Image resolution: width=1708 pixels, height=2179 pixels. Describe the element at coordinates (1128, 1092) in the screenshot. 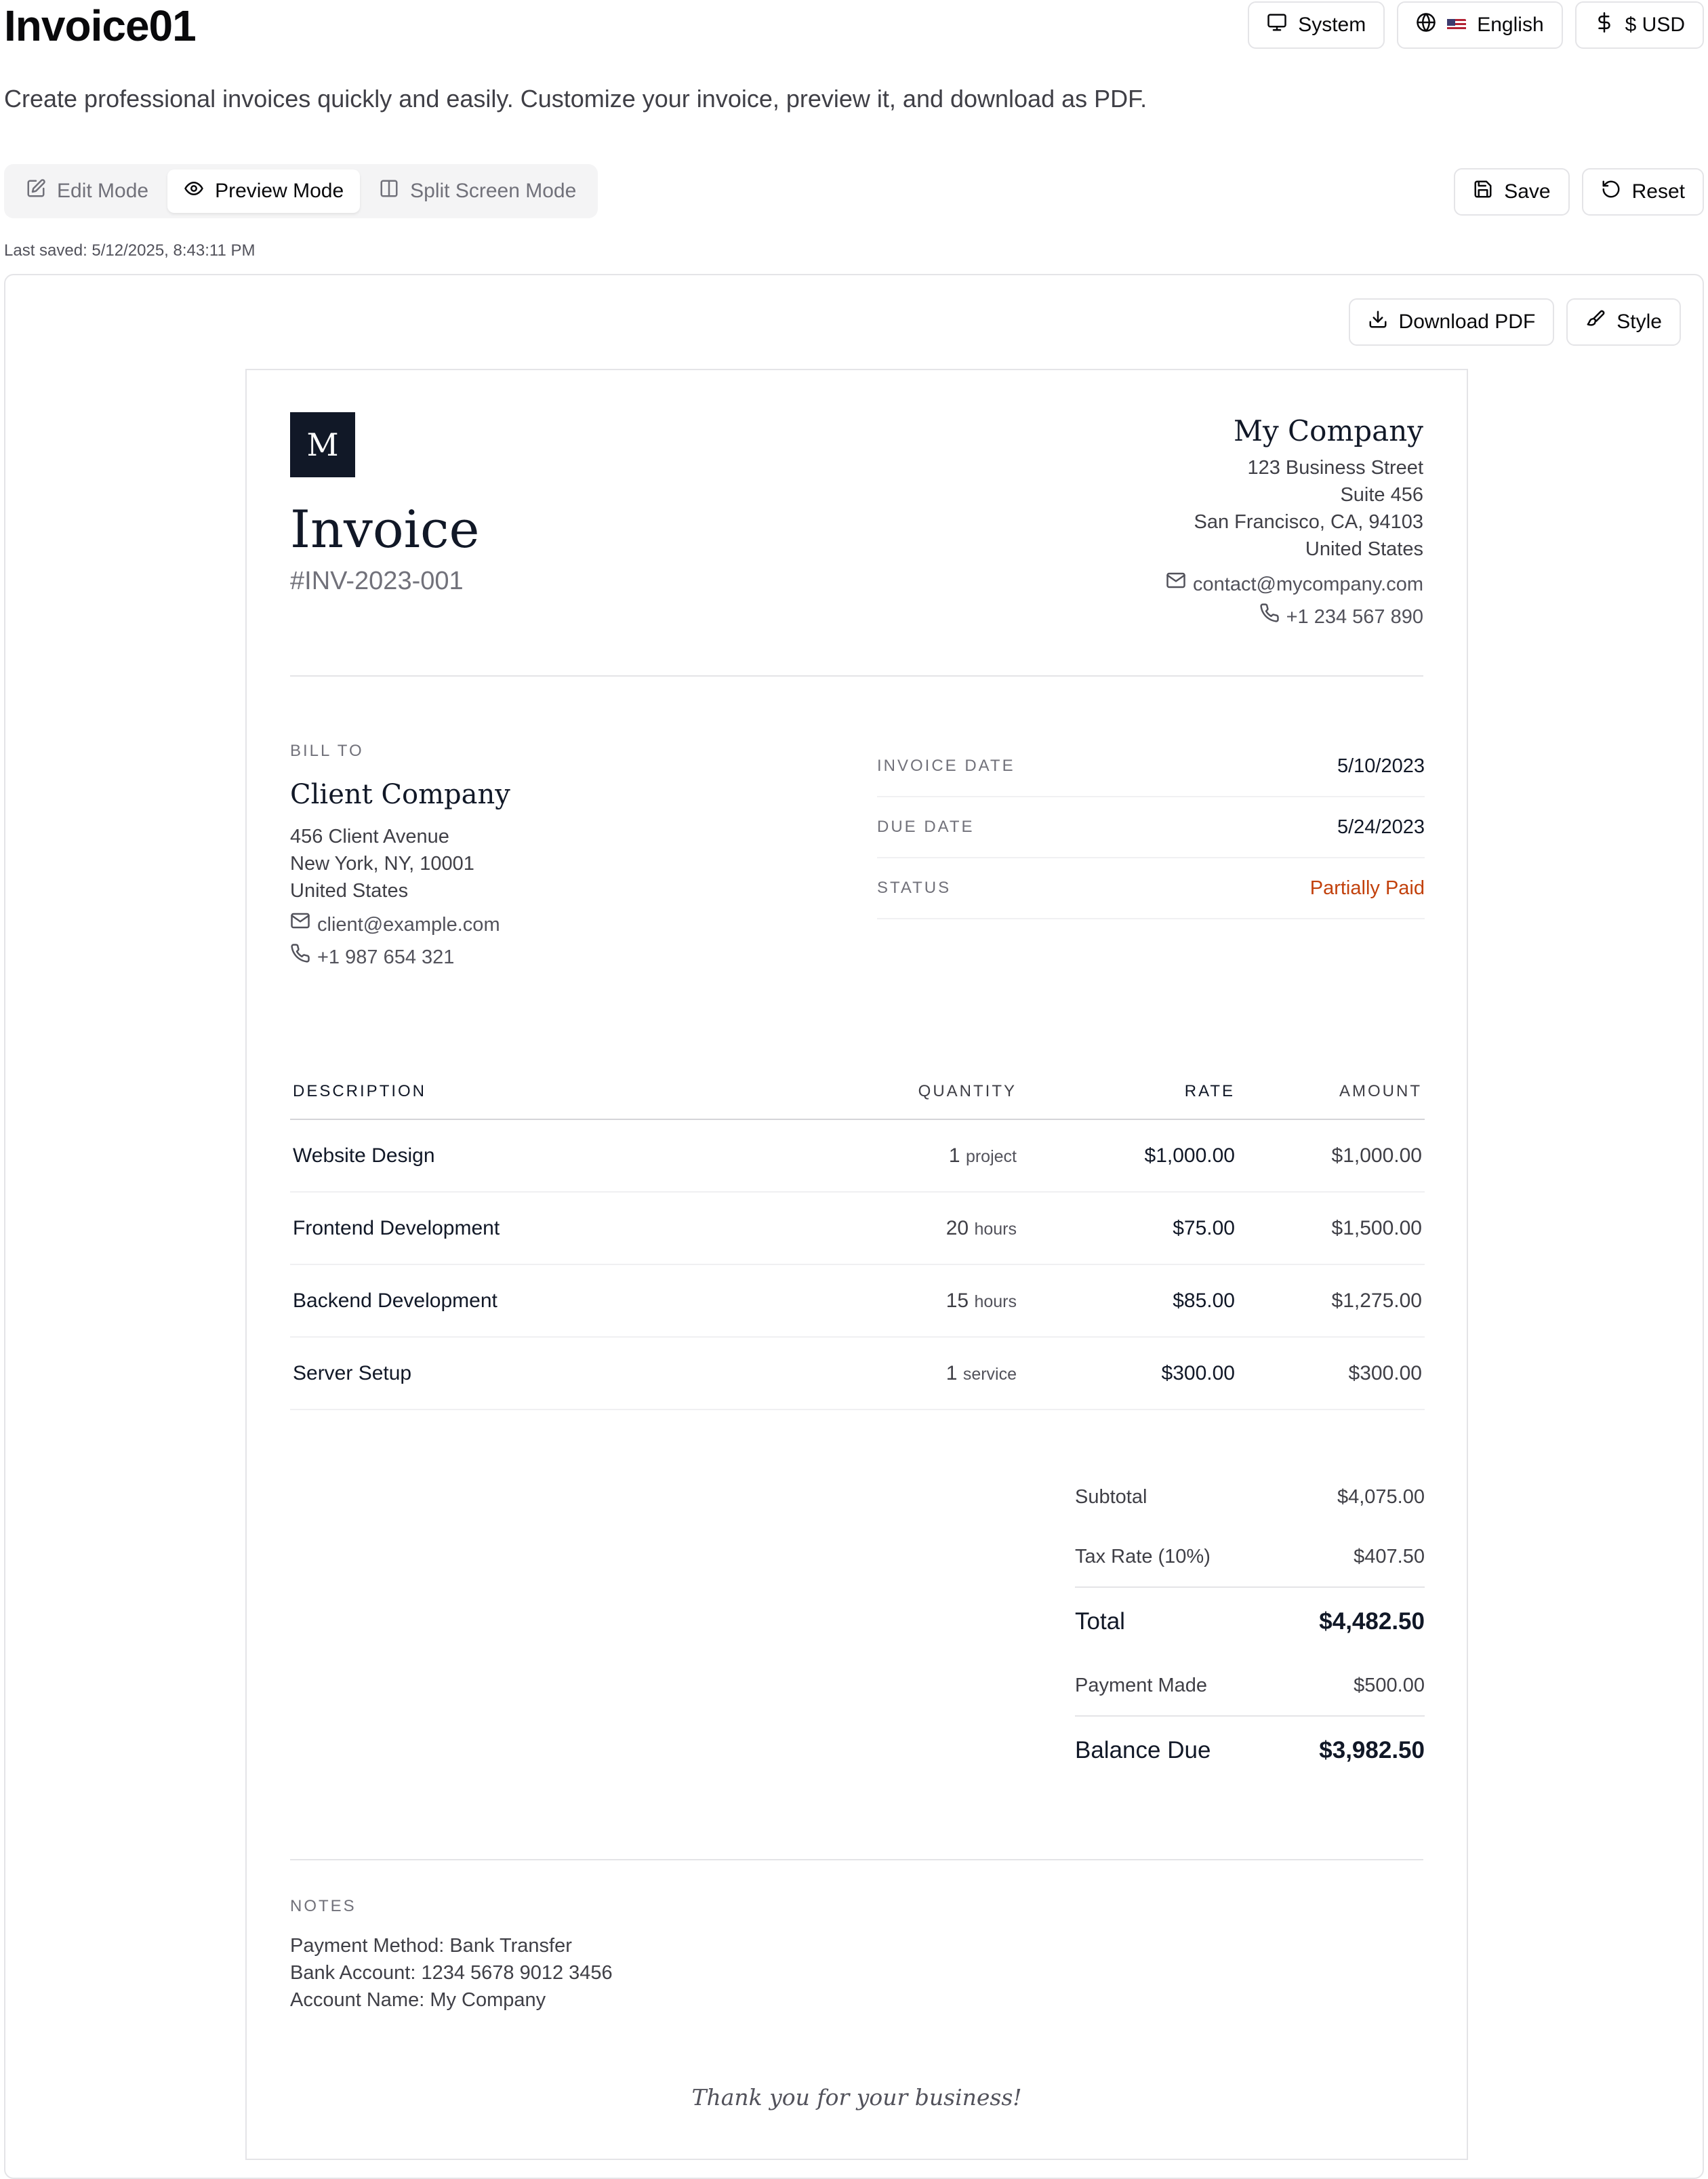

I see `column-header-rate: RATE` at that location.